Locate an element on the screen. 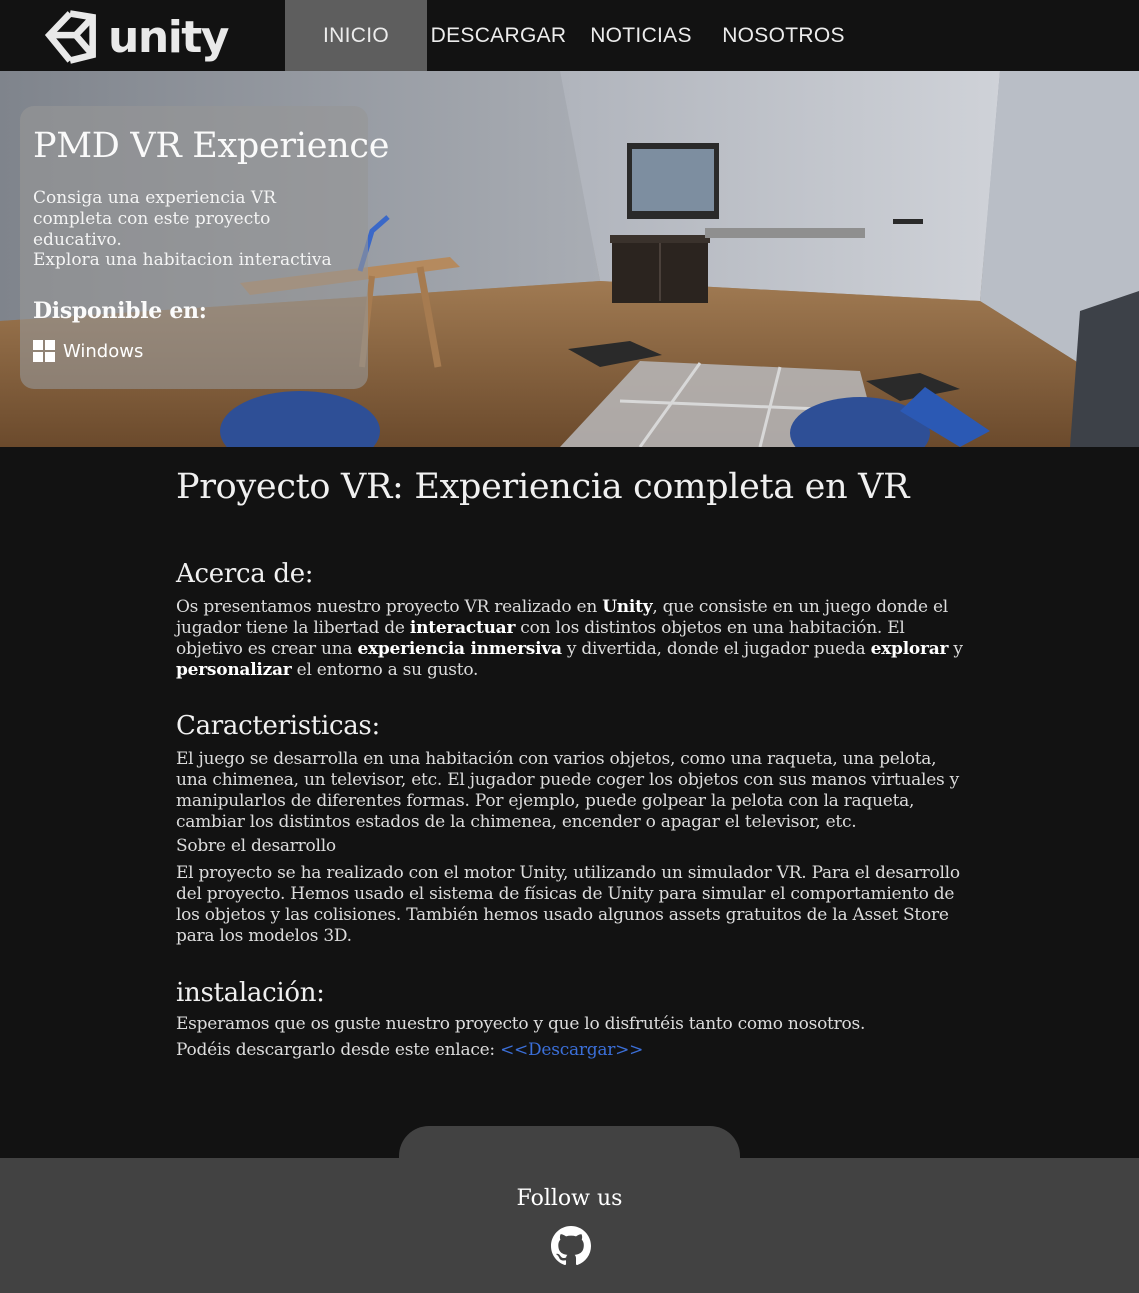 The height and width of the screenshot is (1293, 1139). hero-title: PMD VR Experience is located at coordinates (211, 146).